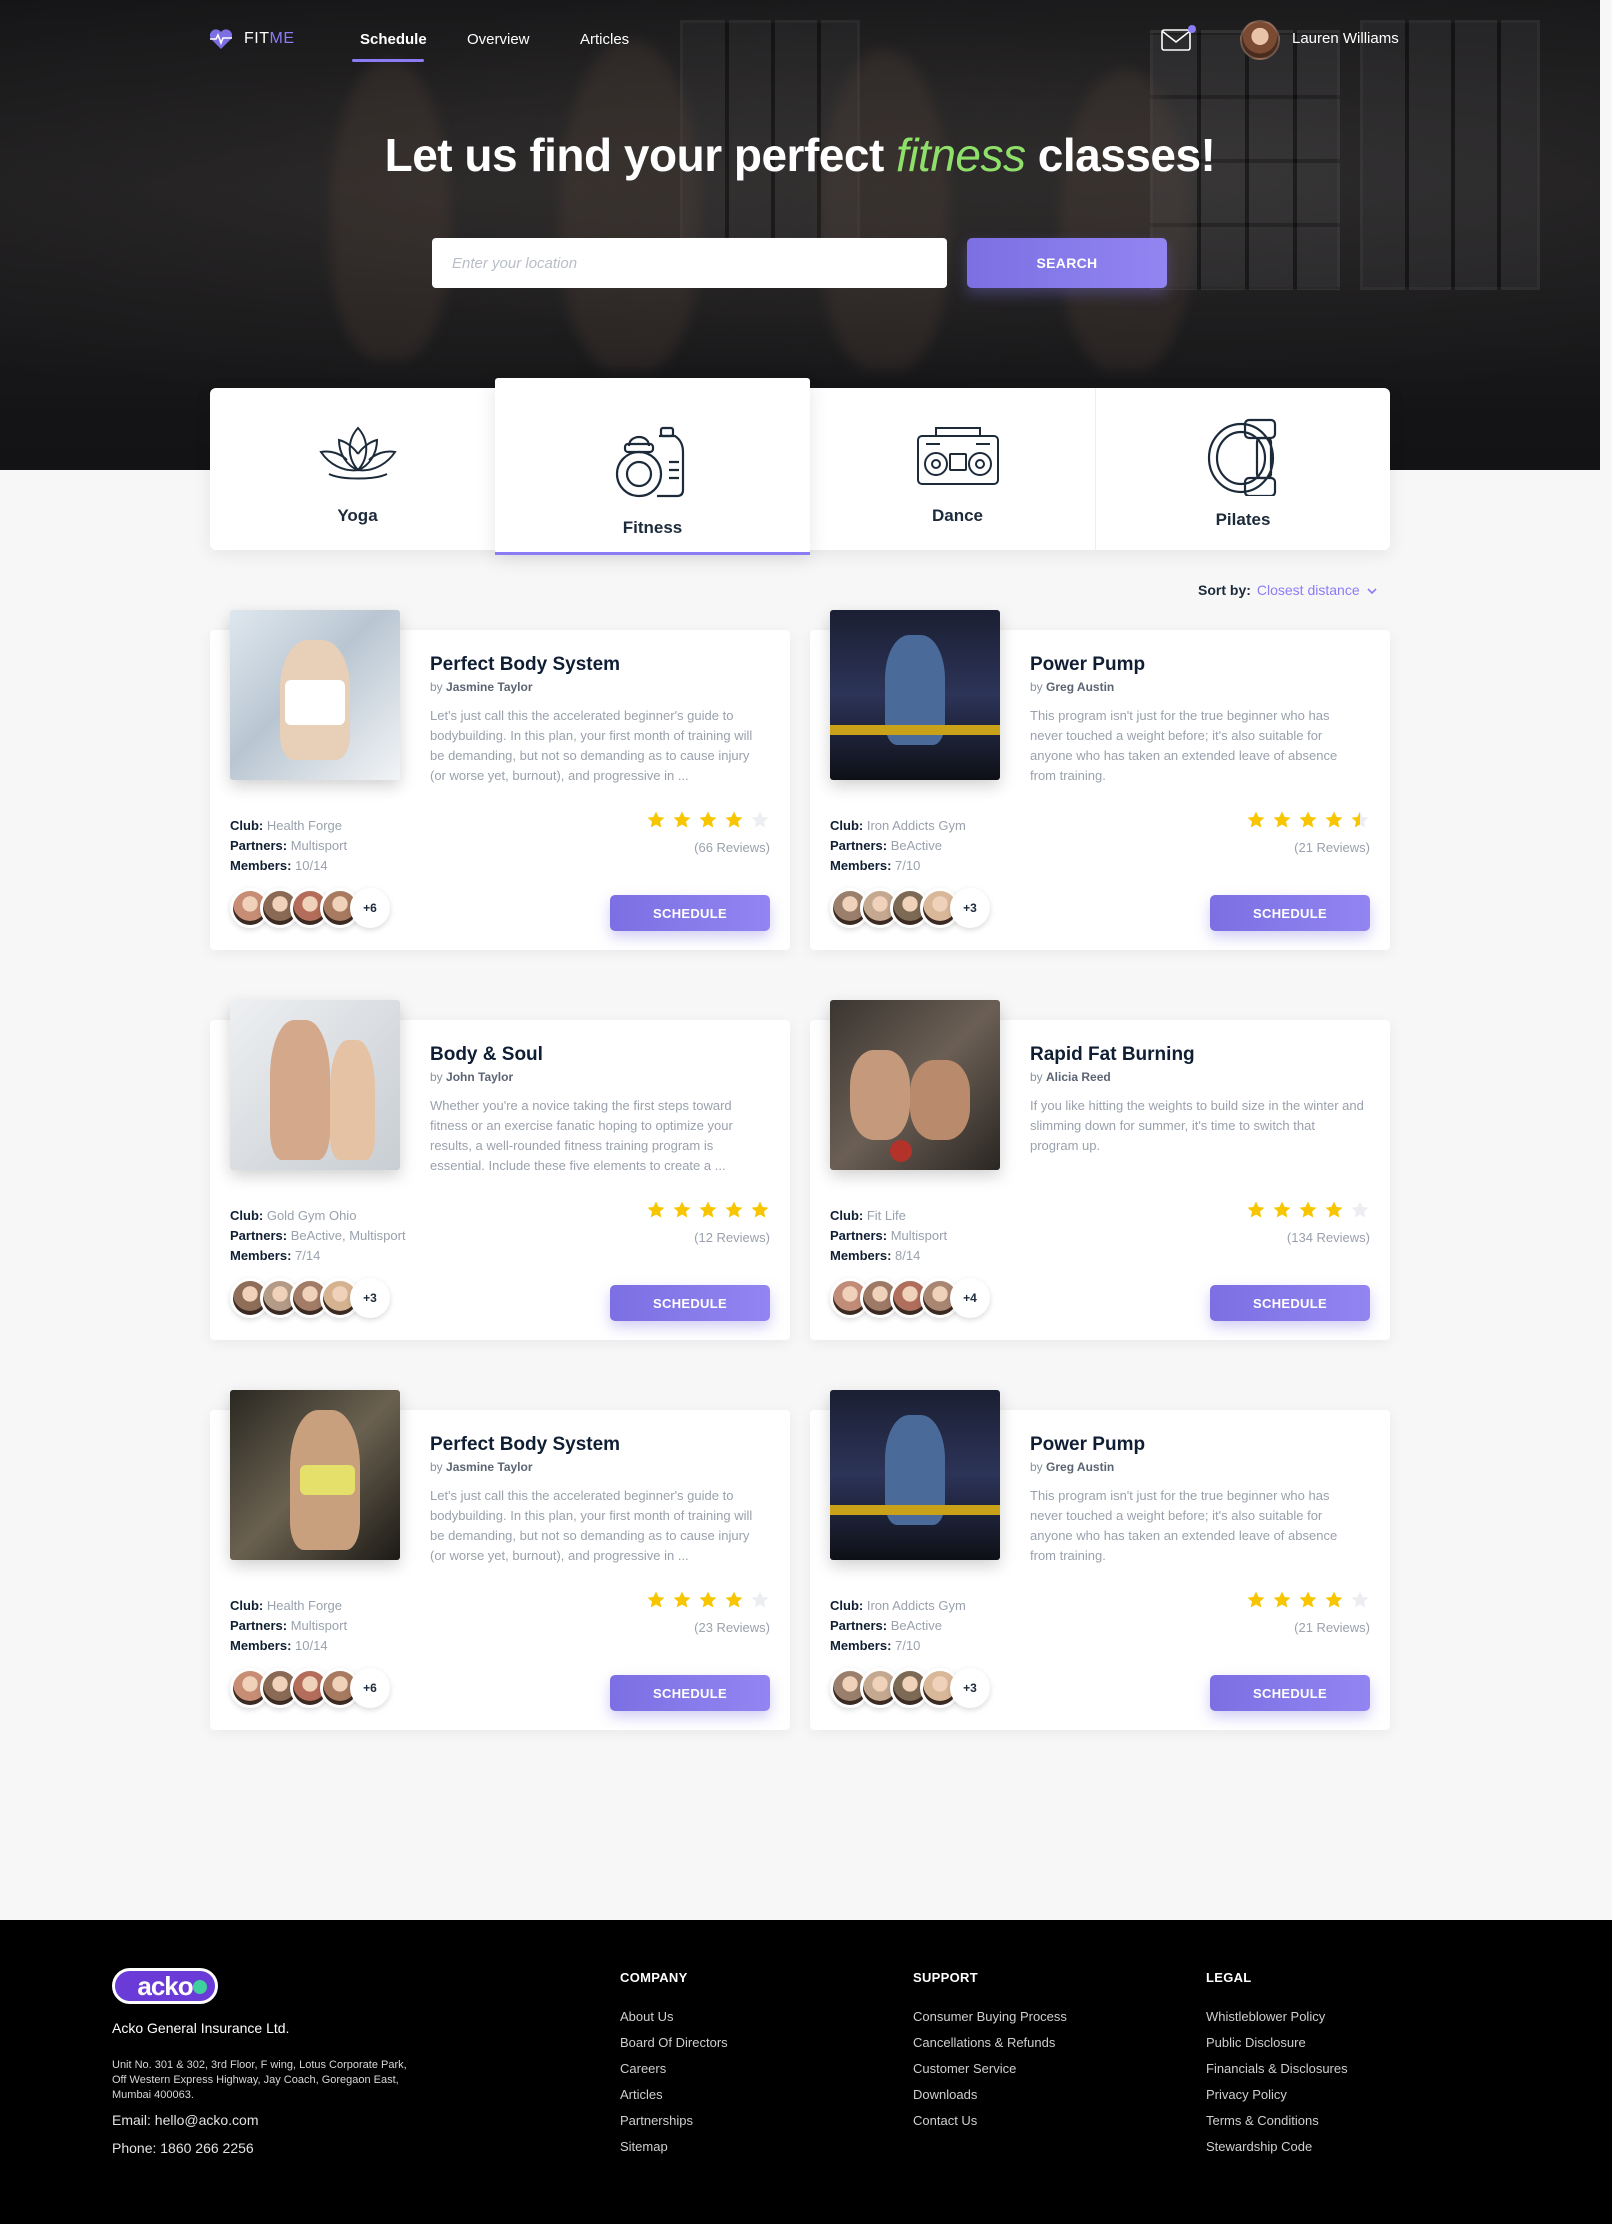 The image size is (1612, 2224). I want to click on class-title: Rapid Fat Burning, so click(1112, 1055).